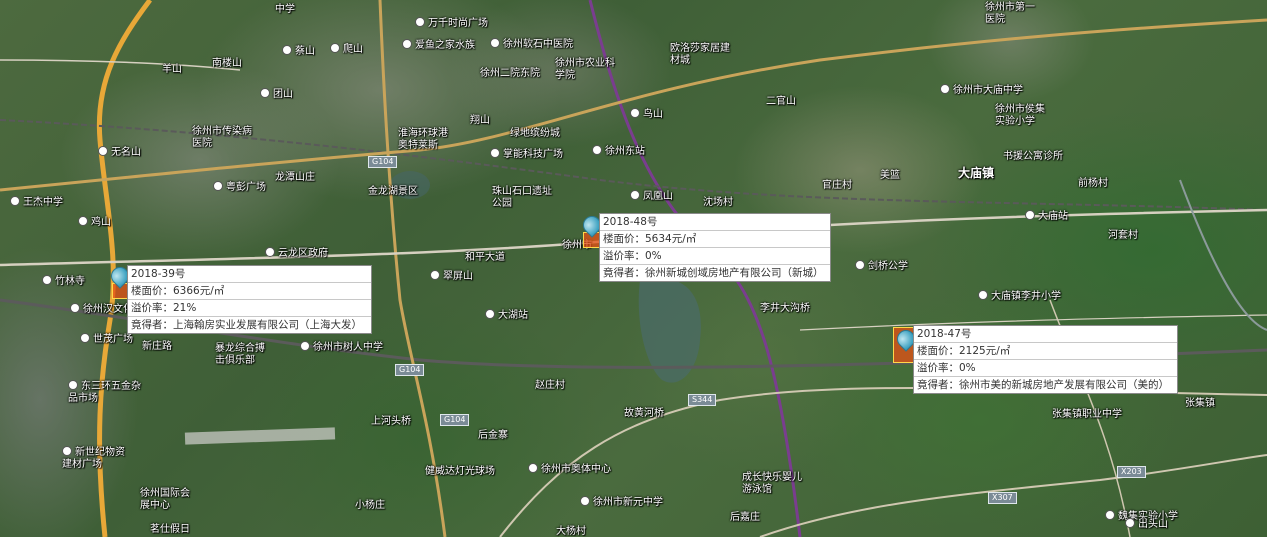 The height and width of the screenshot is (537, 1267). Describe the element at coordinates (772, 484) in the screenshot. I see `place-label: 成长快乐婴儿游泳馆` at that location.